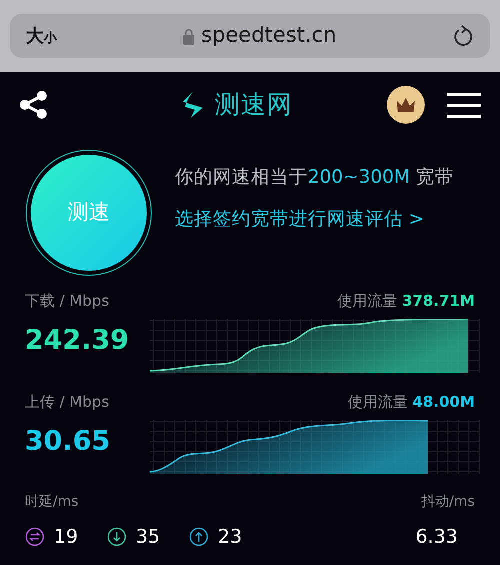 This screenshot has width=500, height=565. What do you see at coordinates (254, 105) in the screenshot?
I see `logo-text: 测速网` at bounding box center [254, 105].